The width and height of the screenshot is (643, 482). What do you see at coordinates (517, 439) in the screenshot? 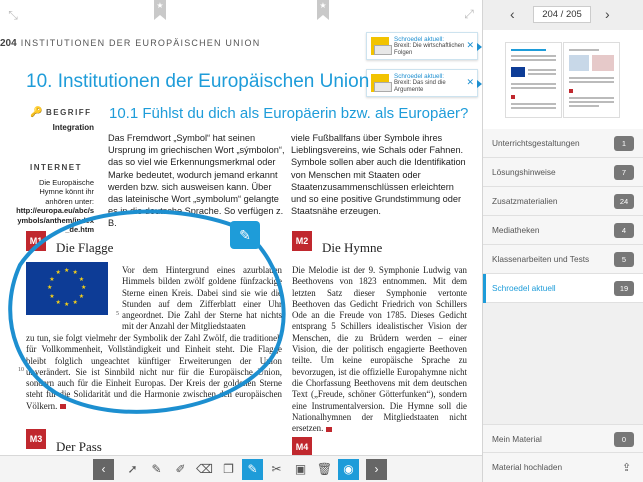
I see `sidebar-item-label: Mein Material` at bounding box center [517, 439].